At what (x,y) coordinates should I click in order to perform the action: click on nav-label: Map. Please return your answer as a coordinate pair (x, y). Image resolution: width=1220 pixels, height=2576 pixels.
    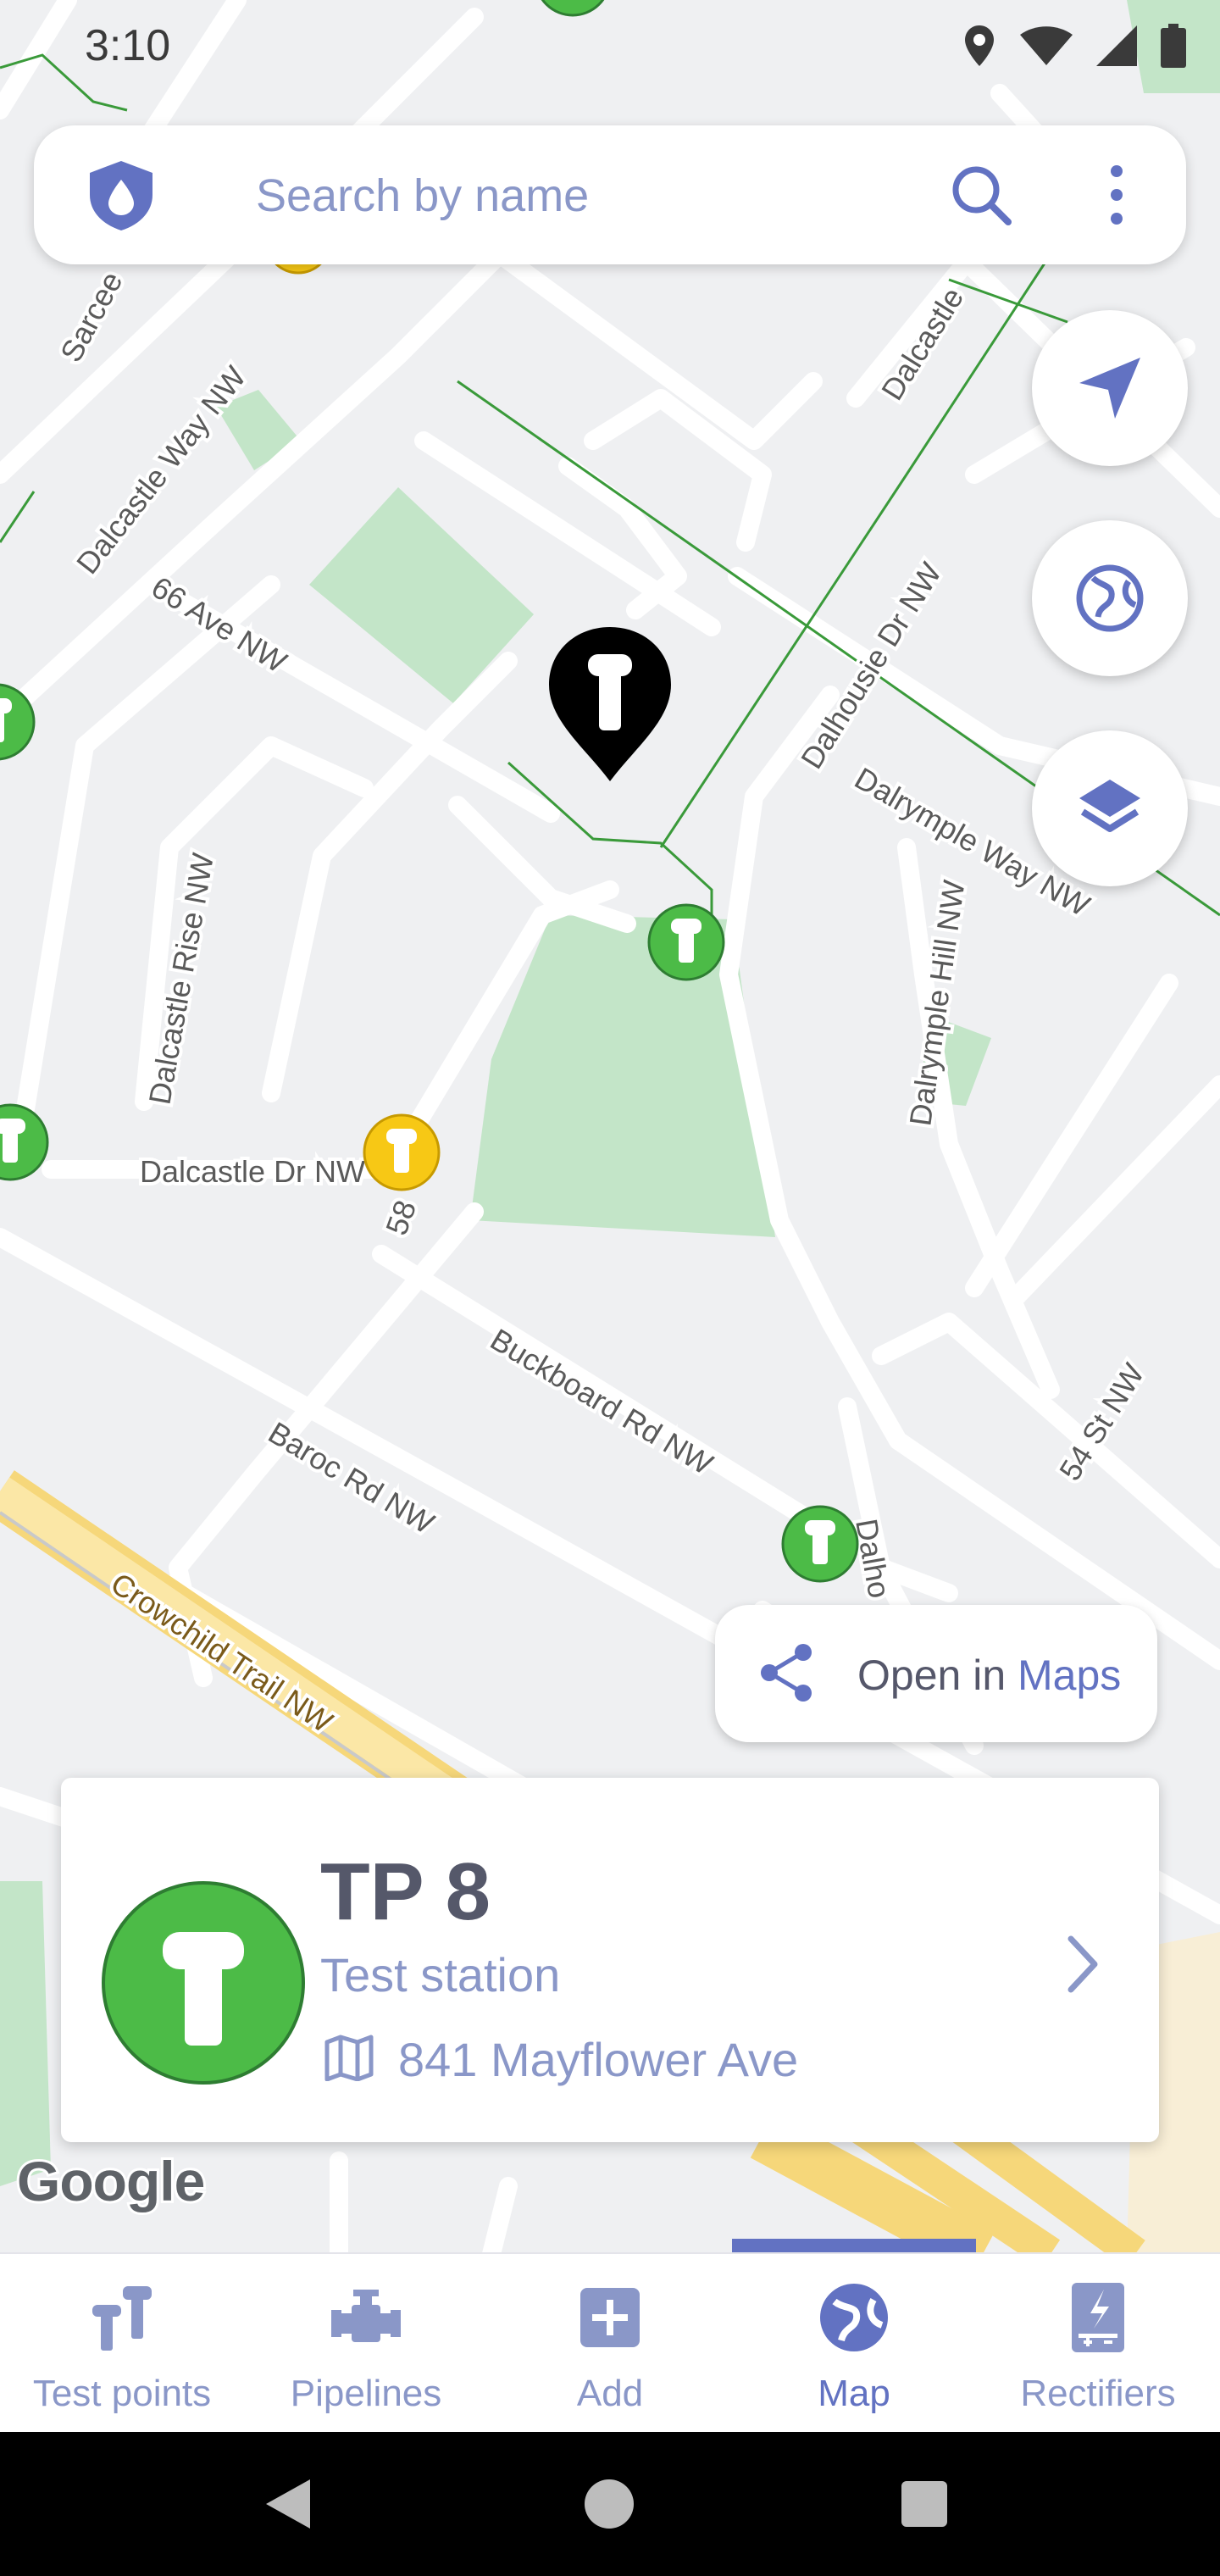
    Looking at the image, I should click on (854, 2393).